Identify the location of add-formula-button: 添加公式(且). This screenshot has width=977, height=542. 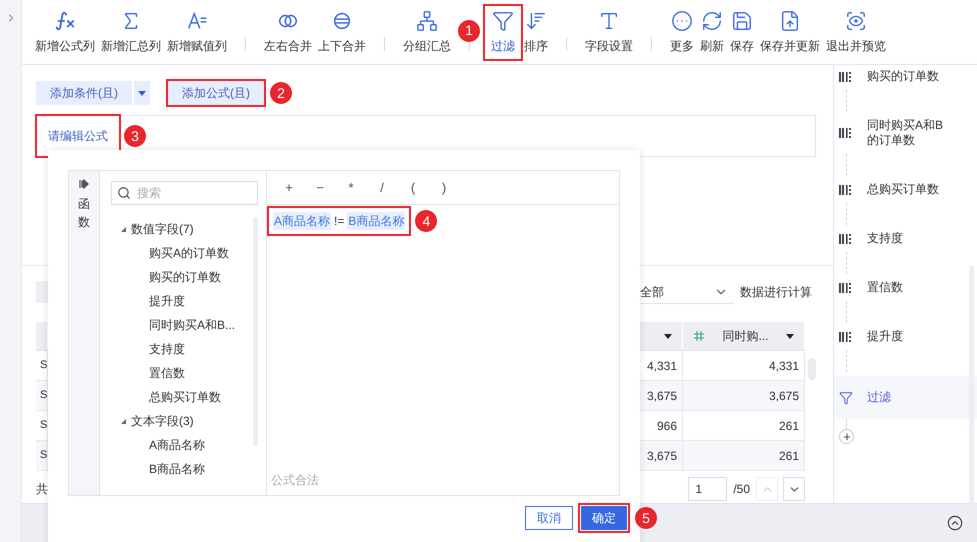
(216, 93).